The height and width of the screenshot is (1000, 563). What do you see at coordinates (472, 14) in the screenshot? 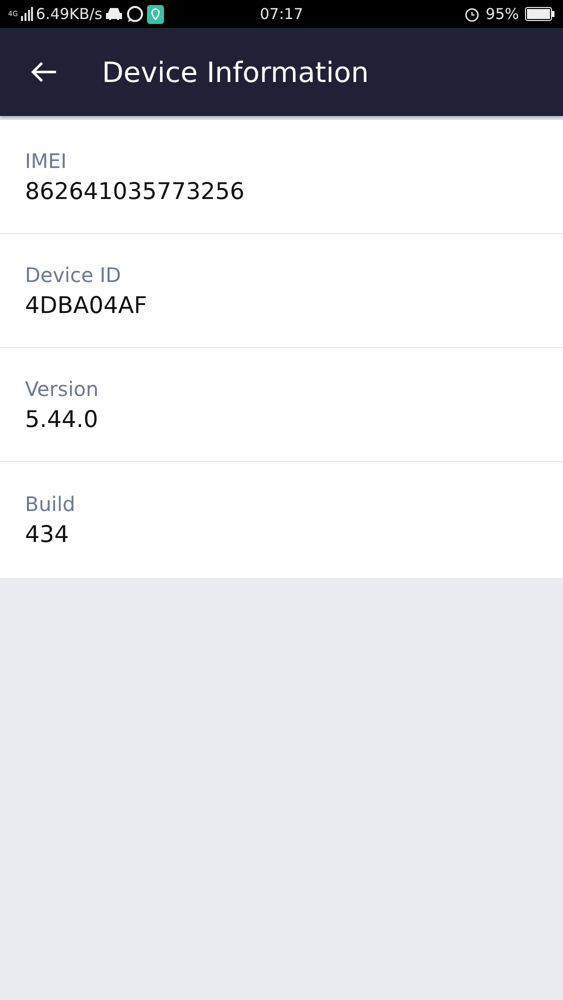
I see `alarm-icon` at bounding box center [472, 14].